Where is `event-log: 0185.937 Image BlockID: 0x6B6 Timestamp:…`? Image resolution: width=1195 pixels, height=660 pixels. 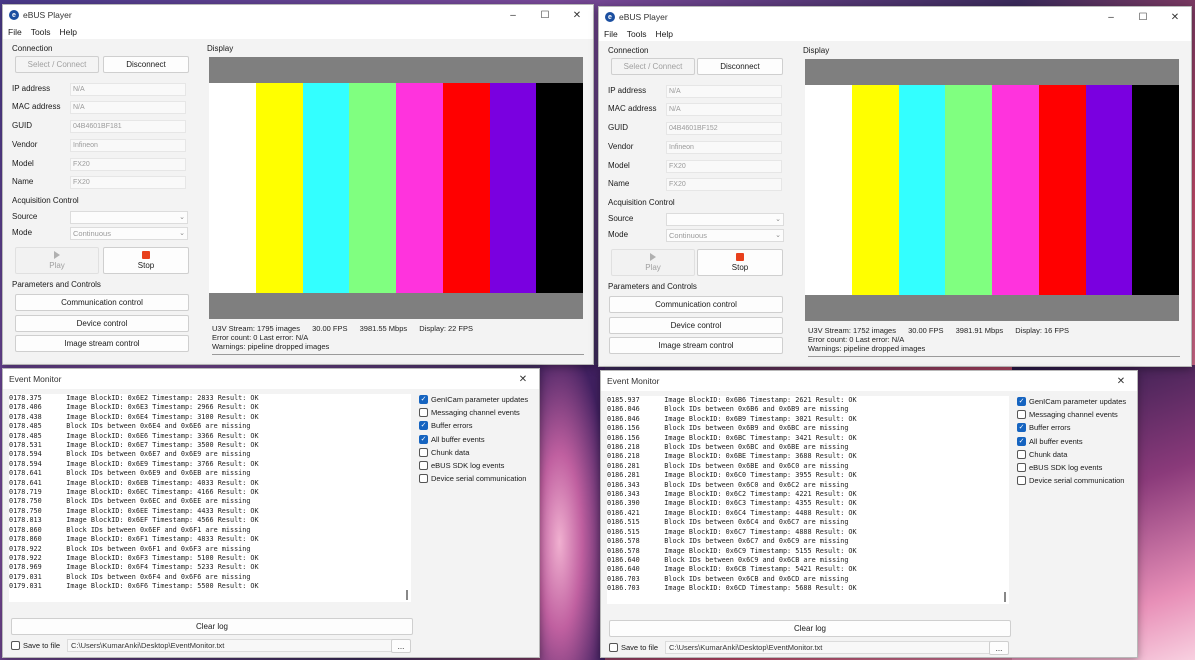
event-log: 0185.937 Image BlockID: 0x6B6 Timestamp:… is located at coordinates (808, 500).